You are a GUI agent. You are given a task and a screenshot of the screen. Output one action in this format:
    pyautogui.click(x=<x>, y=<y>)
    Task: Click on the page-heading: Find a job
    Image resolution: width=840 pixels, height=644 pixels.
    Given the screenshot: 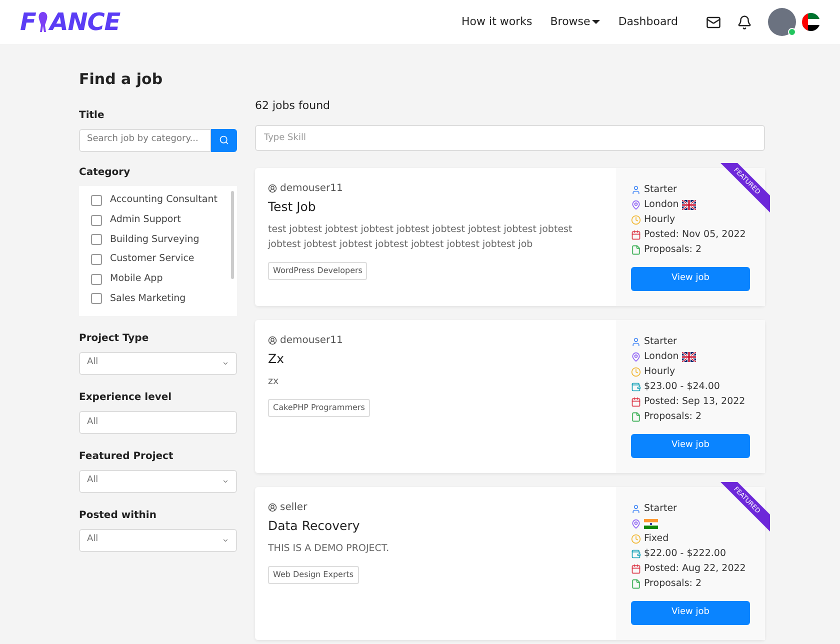 What is the action you would take?
    pyautogui.click(x=121, y=79)
    